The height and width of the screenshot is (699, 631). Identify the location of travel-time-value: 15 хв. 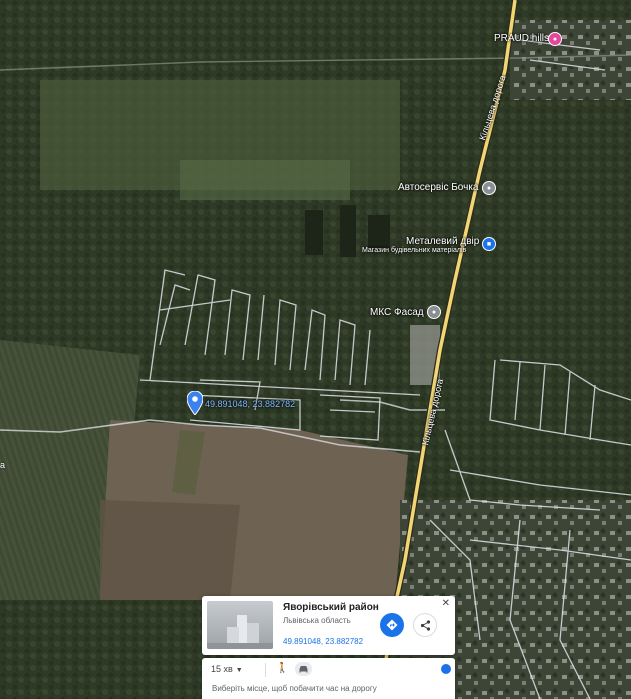
(222, 669).